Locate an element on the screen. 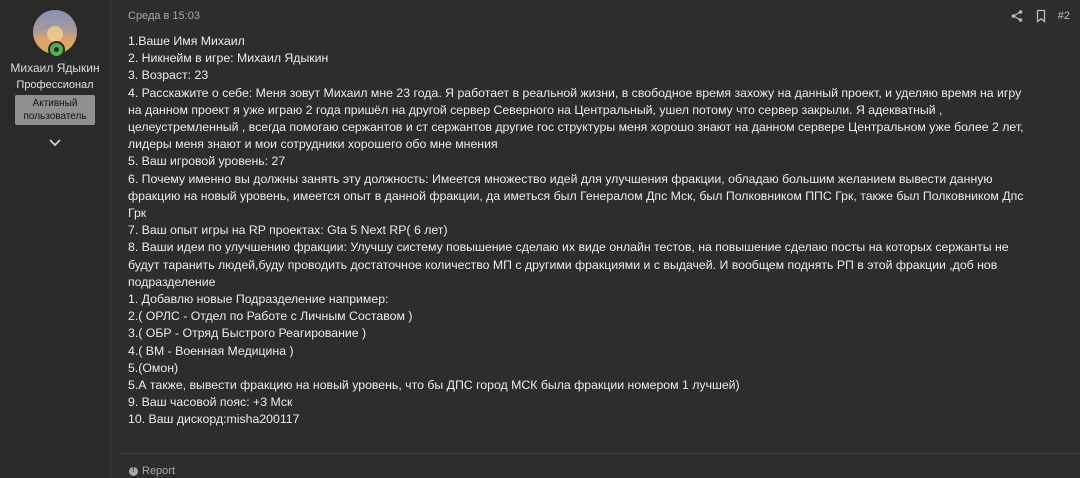  user-banner-line-2: пользователь is located at coordinates (55, 116).